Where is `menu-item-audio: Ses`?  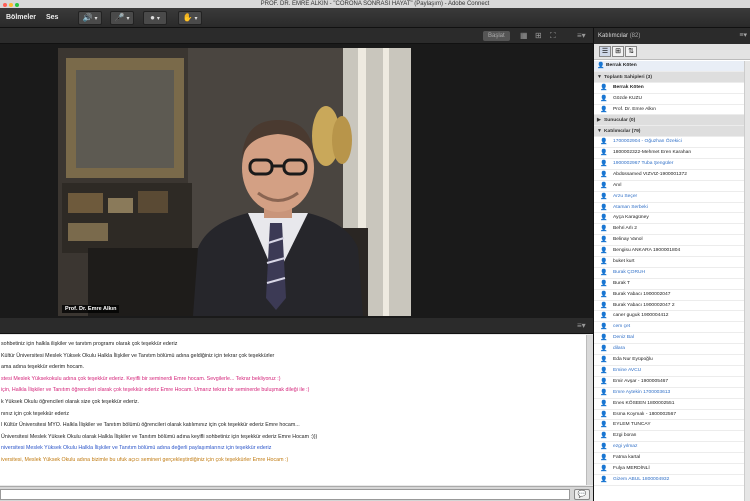
menu-item-audio: Ses is located at coordinates (52, 18).